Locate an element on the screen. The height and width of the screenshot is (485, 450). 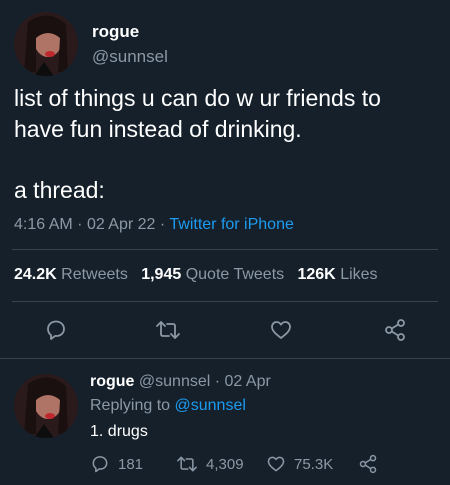
reply-display-name: rogue is located at coordinates (112, 381).